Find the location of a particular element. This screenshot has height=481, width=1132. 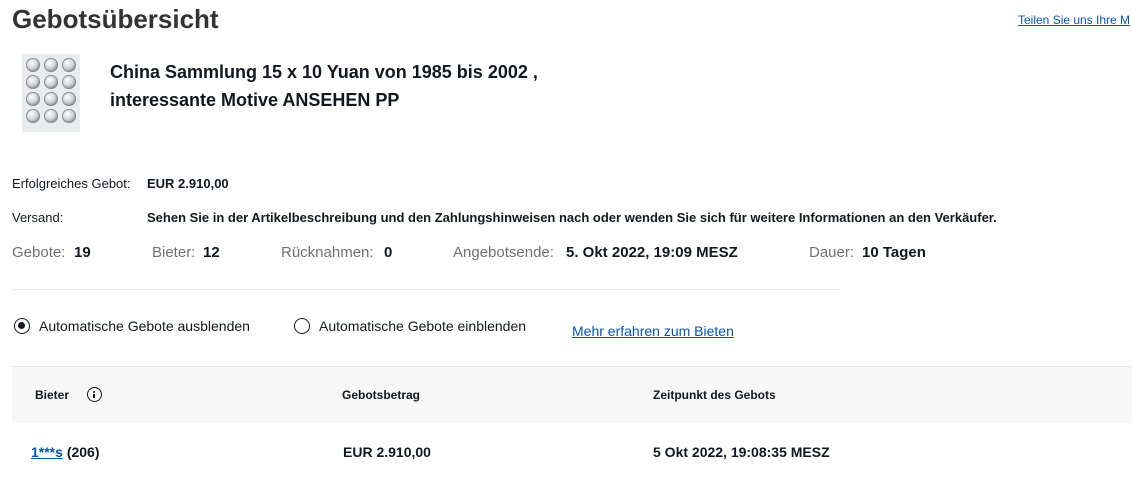

hide-auto-bids-option: Automatische Gebote ausblenden is located at coordinates (132, 326).